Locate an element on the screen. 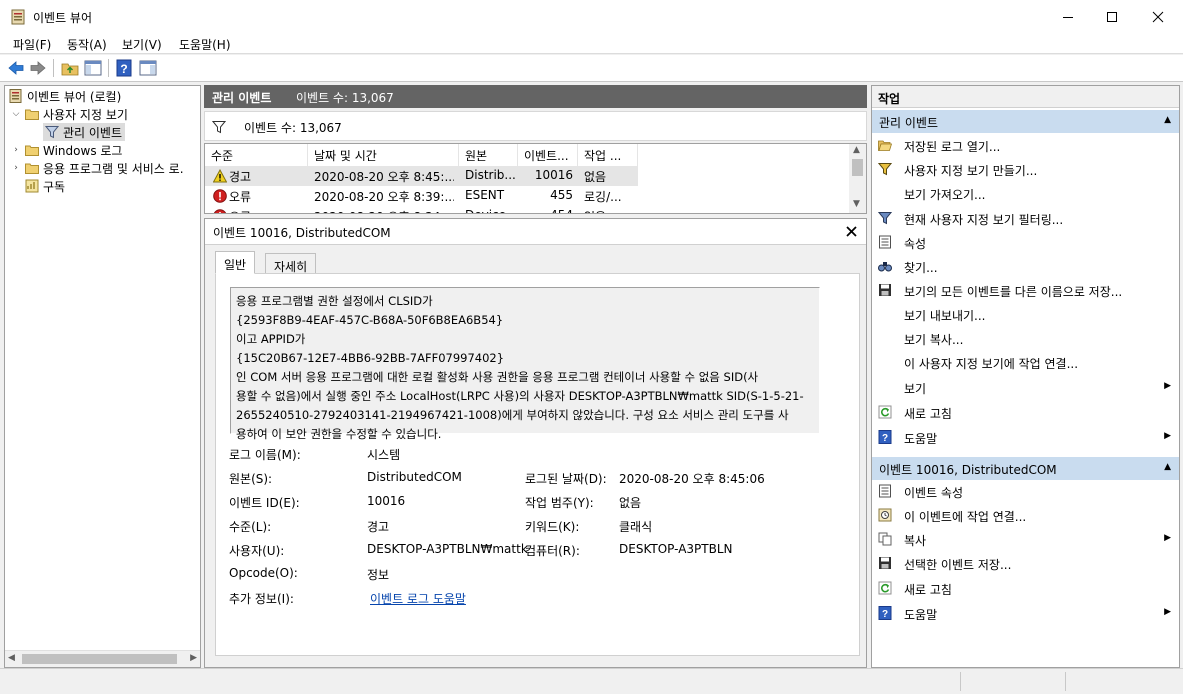  opcode-value: 정보 is located at coordinates (378, 575).